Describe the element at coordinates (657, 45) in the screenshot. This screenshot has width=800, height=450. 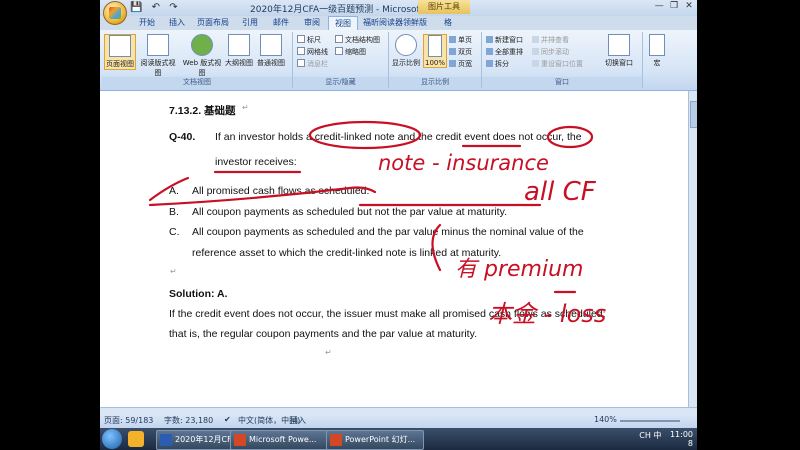
I see `macro-icon` at that location.